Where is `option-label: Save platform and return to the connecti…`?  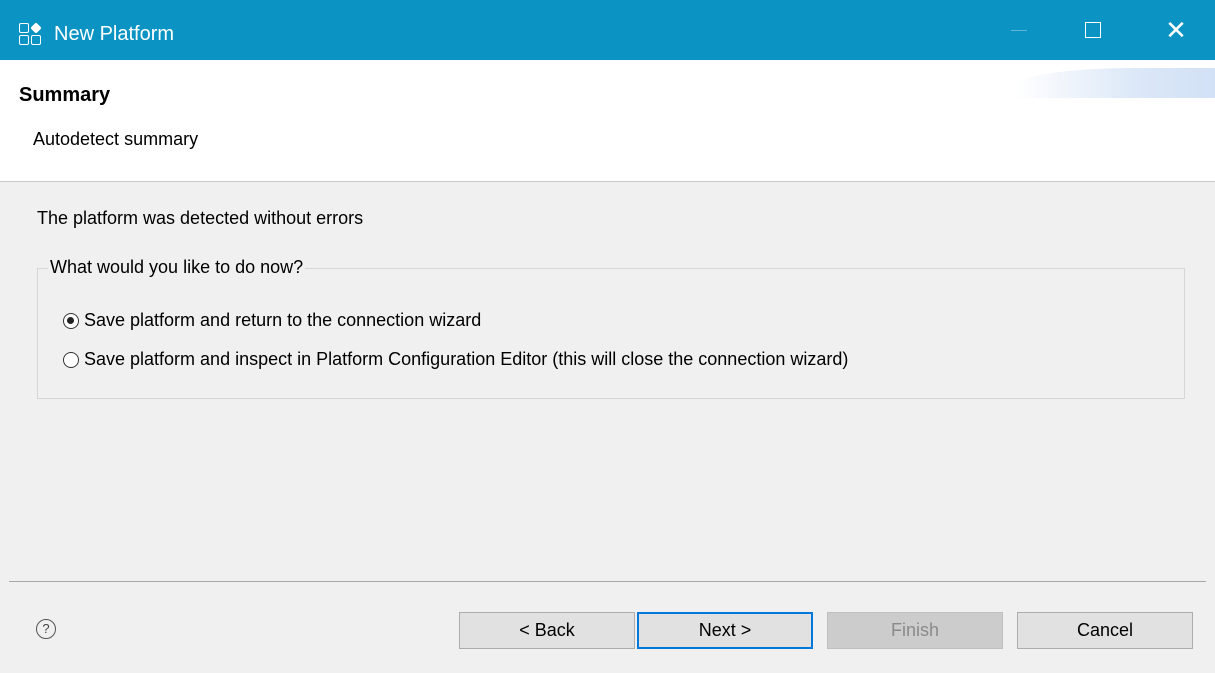
option-label: Save platform and return to the connecti… is located at coordinates (283, 320).